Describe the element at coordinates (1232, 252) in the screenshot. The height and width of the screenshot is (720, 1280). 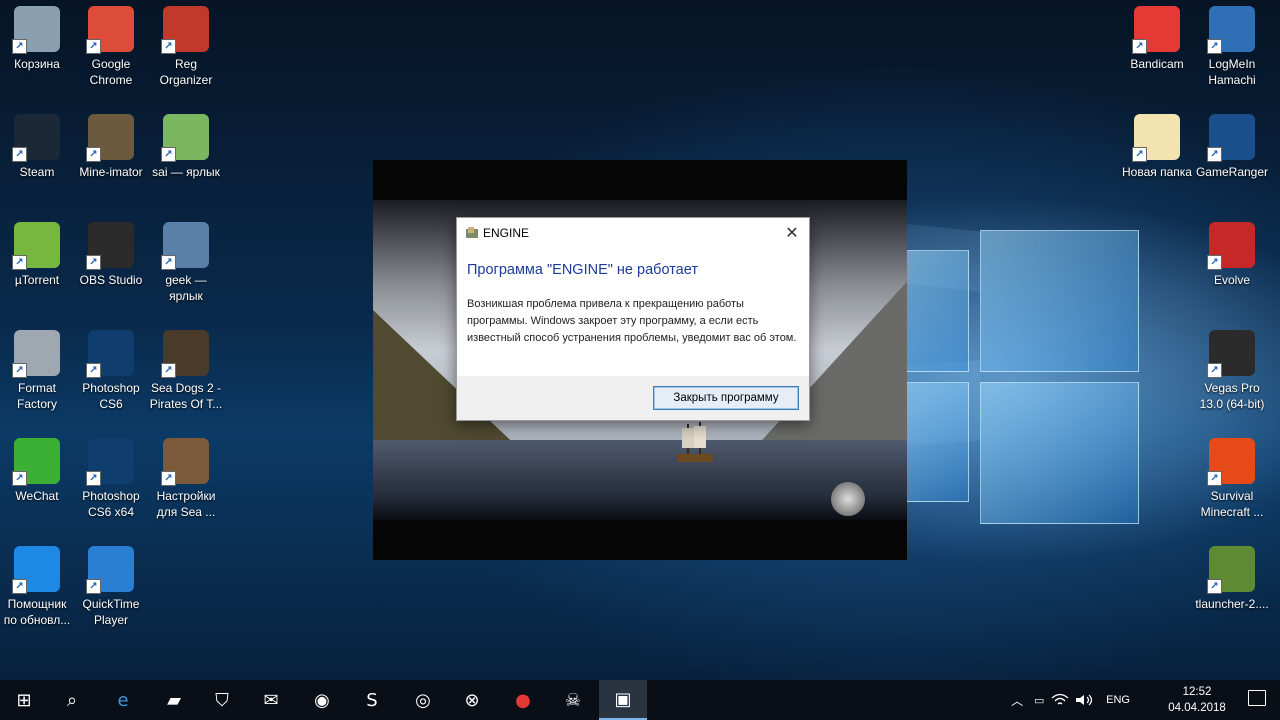
I see `desktop-icon: ↗ Evolve` at that location.